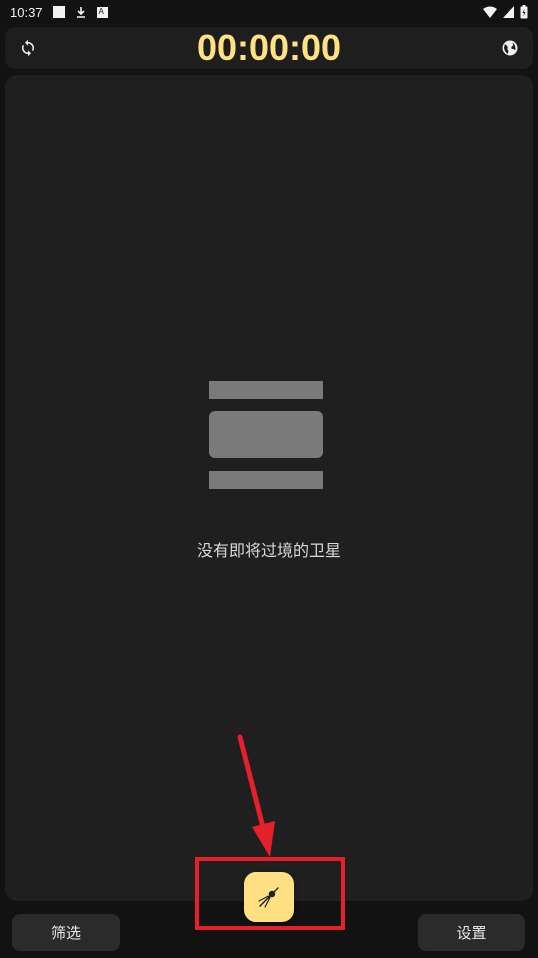 The width and height of the screenshot is (538, 958). What do you see at coordinates (268, 550) in the screenshot?
I see `empty-state-message: 没有即将过境的卫星` at bounding box center [268, 550].